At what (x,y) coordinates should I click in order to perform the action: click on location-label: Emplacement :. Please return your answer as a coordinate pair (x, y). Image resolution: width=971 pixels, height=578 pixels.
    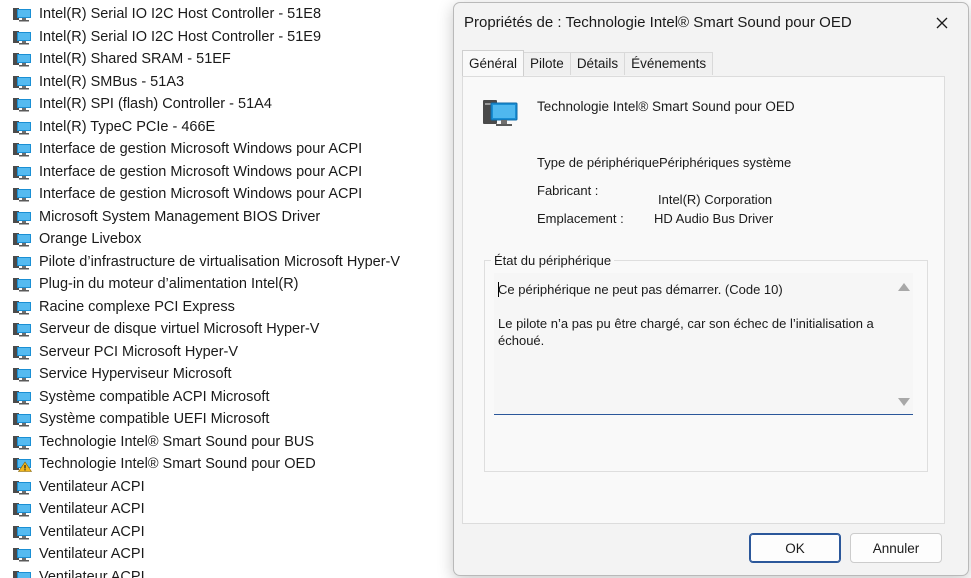
    Looking at the image, I should click on (580, 218).